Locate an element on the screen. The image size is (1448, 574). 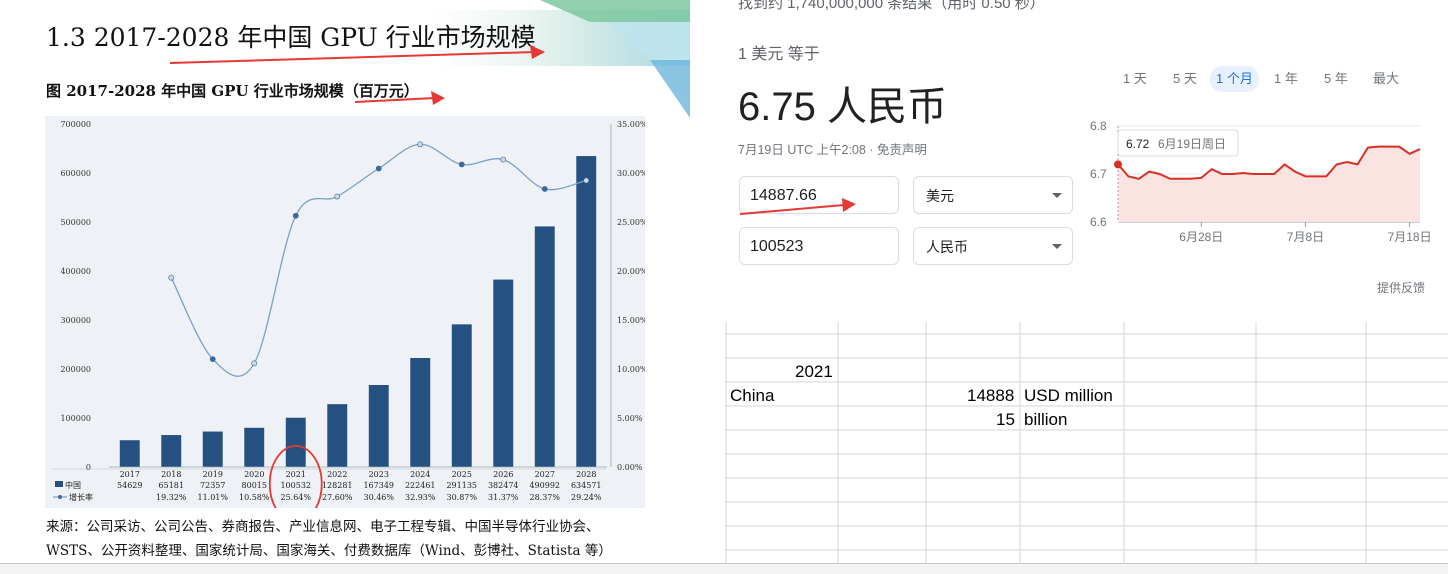
cell-value-usd: 14888 is located at coordinates (990, 396).